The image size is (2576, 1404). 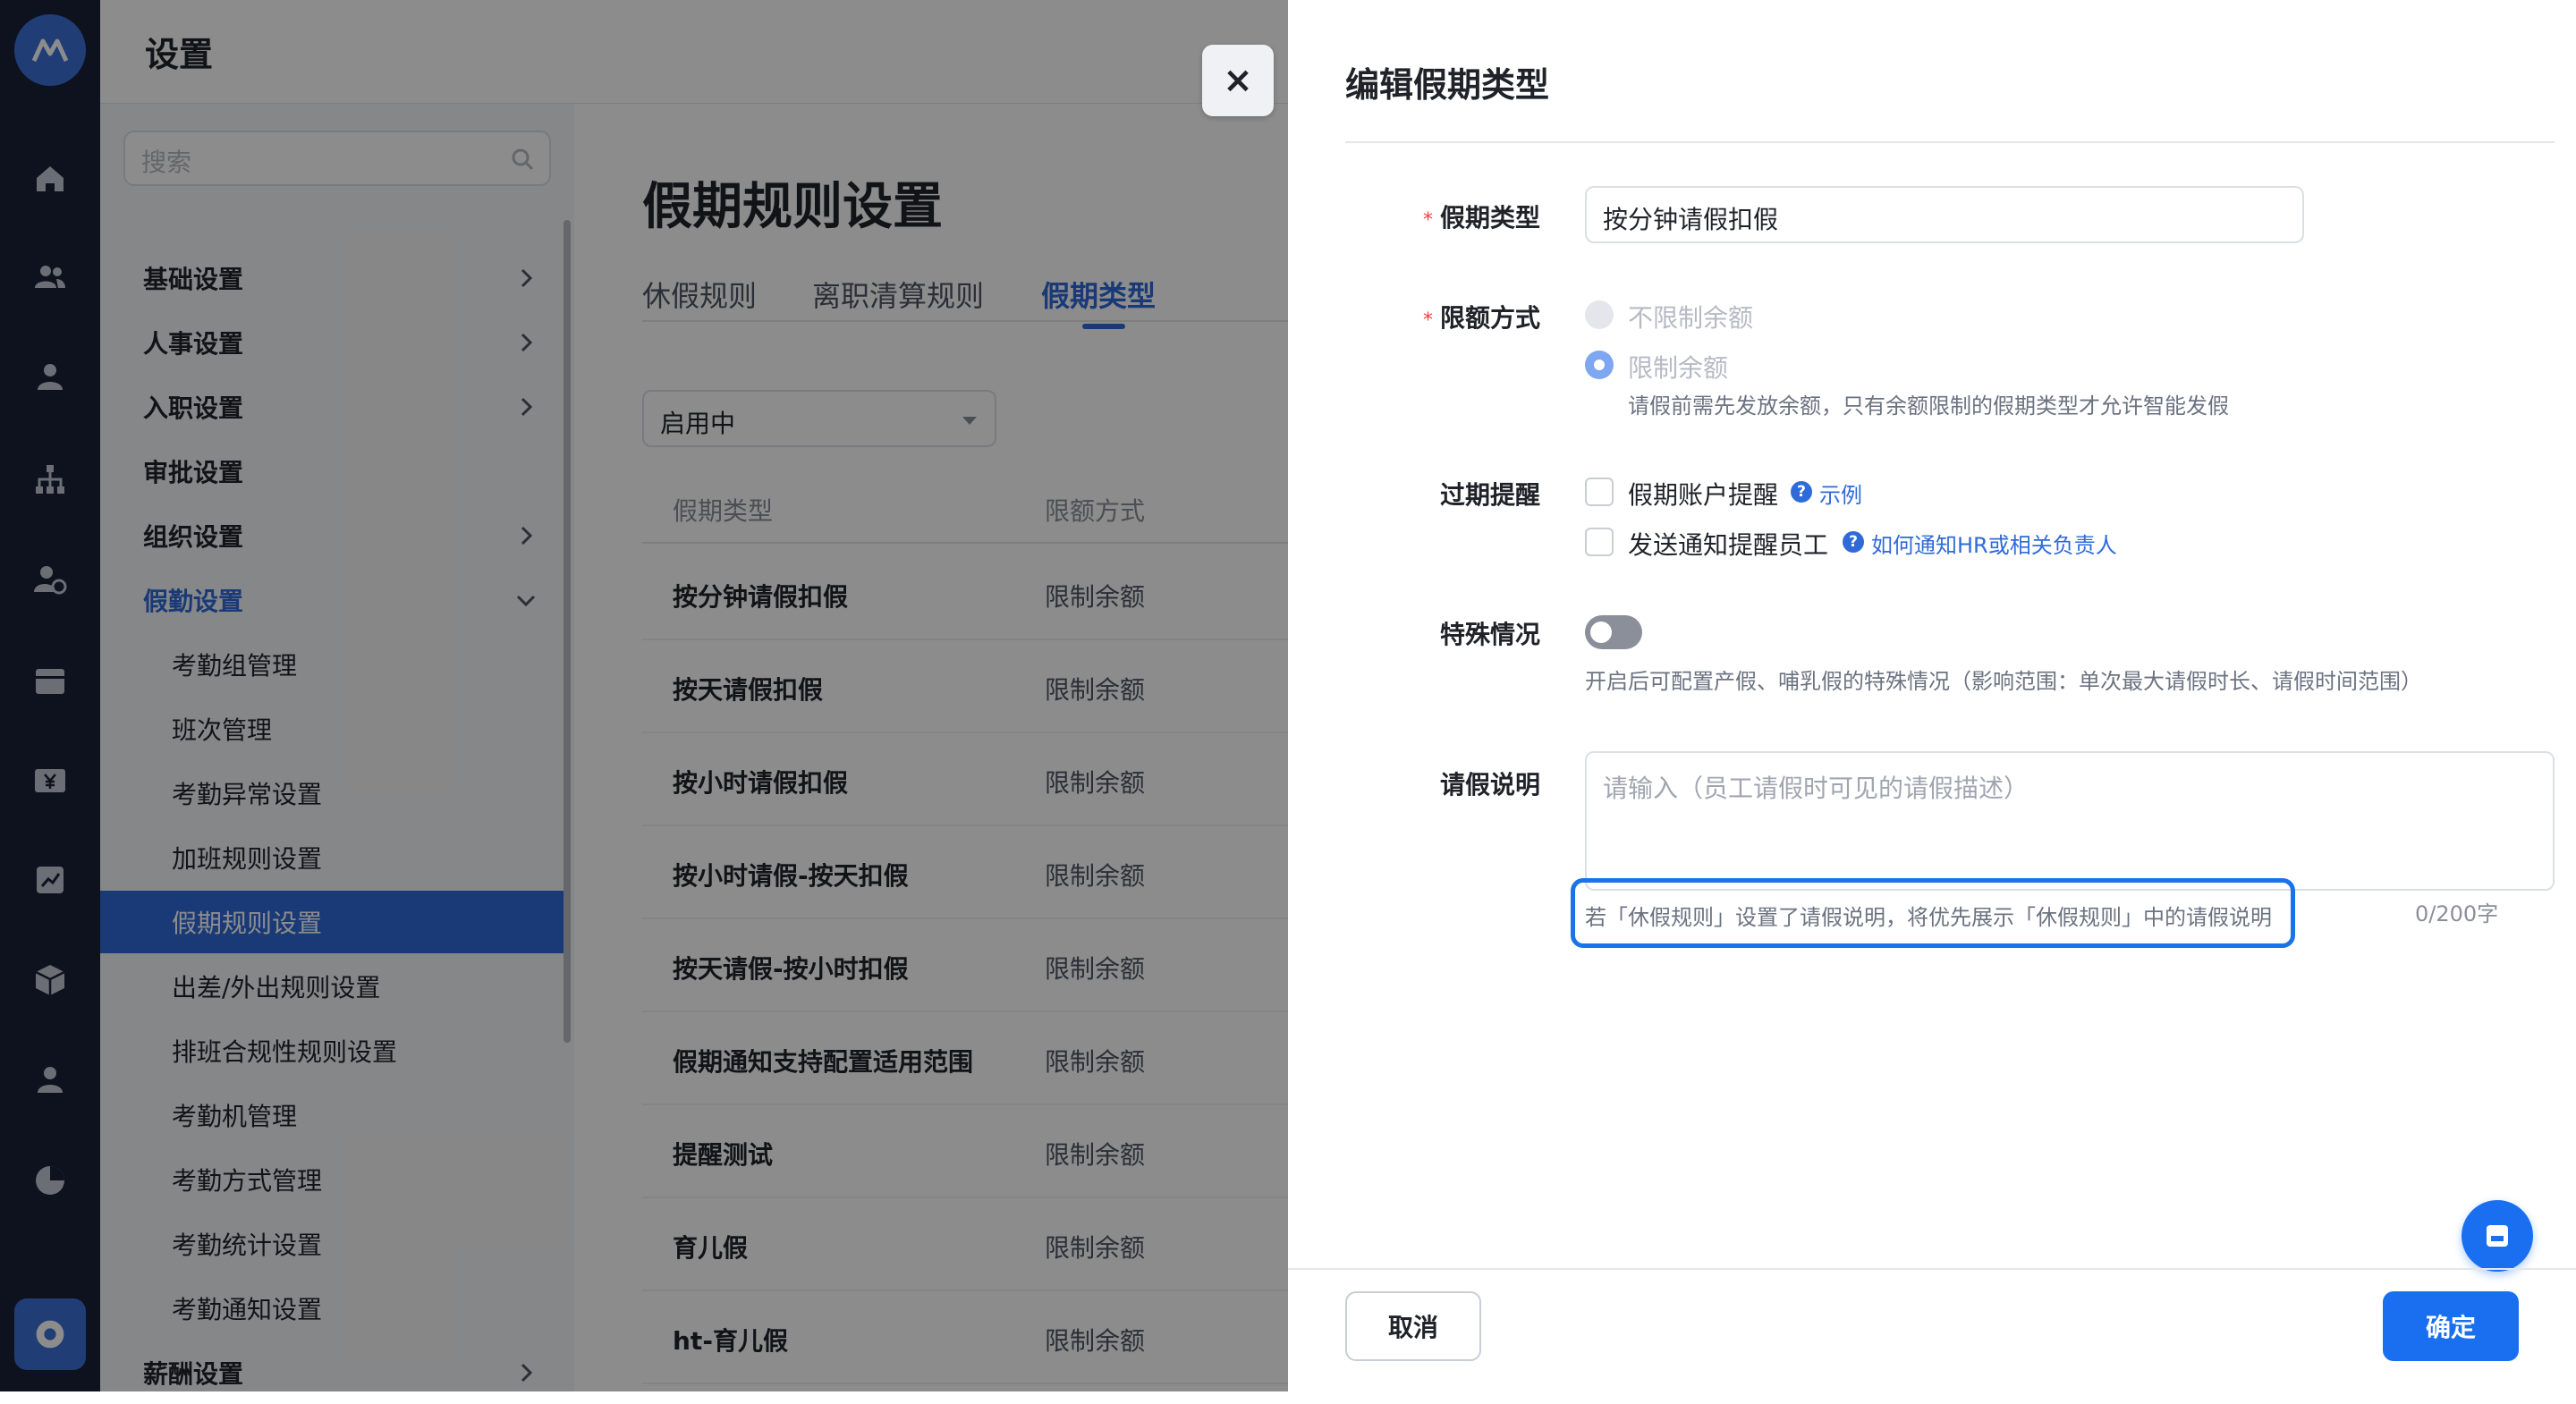 What do you see at coordinates (2003, 681) in the screenshot?
I see `special-case-hint: 开启后可配置产假、哺乳假的特殊情况（影响范围：单次最大请假时长、请假时间范围）` at bounding box center [2003, 681].